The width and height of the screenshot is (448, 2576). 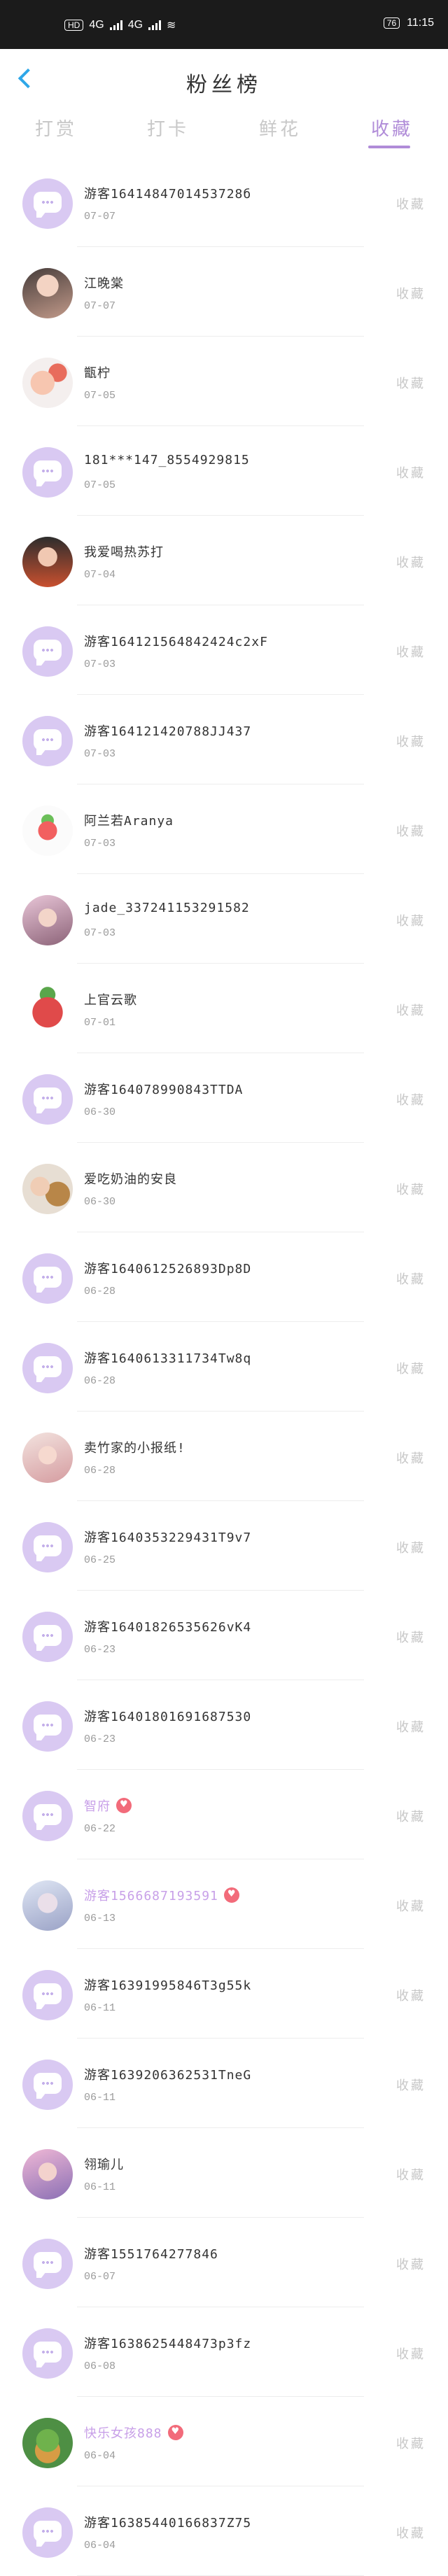 I want to click on fan-name-text: 爱吃奶油的安良, so click(x=130, y=1179).